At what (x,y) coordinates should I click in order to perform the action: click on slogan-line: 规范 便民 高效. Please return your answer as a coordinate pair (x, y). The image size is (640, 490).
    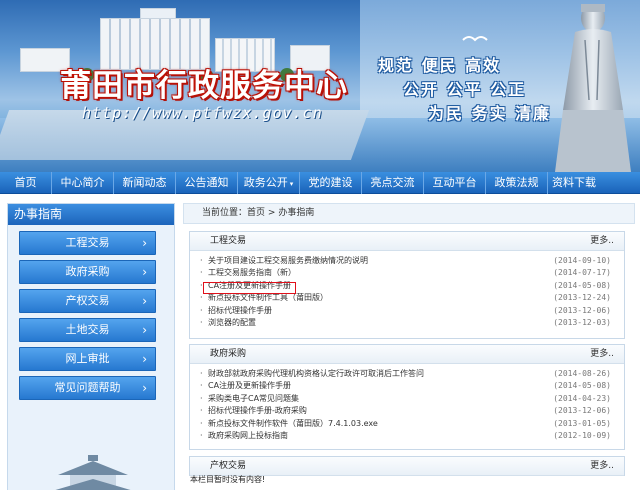
    Looking at the image, I should click on (440, 65).